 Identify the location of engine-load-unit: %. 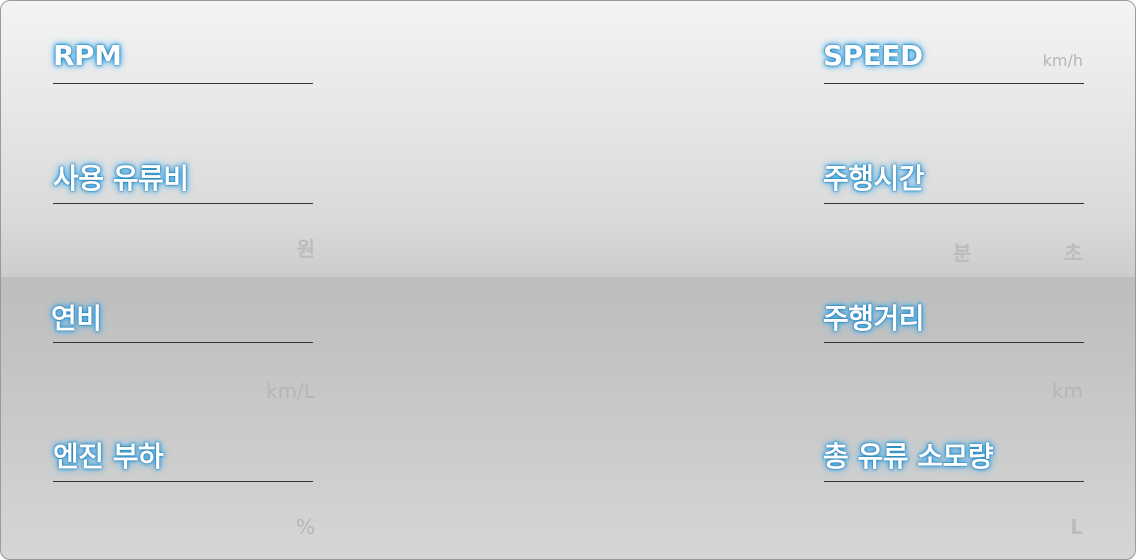
(305, 527).